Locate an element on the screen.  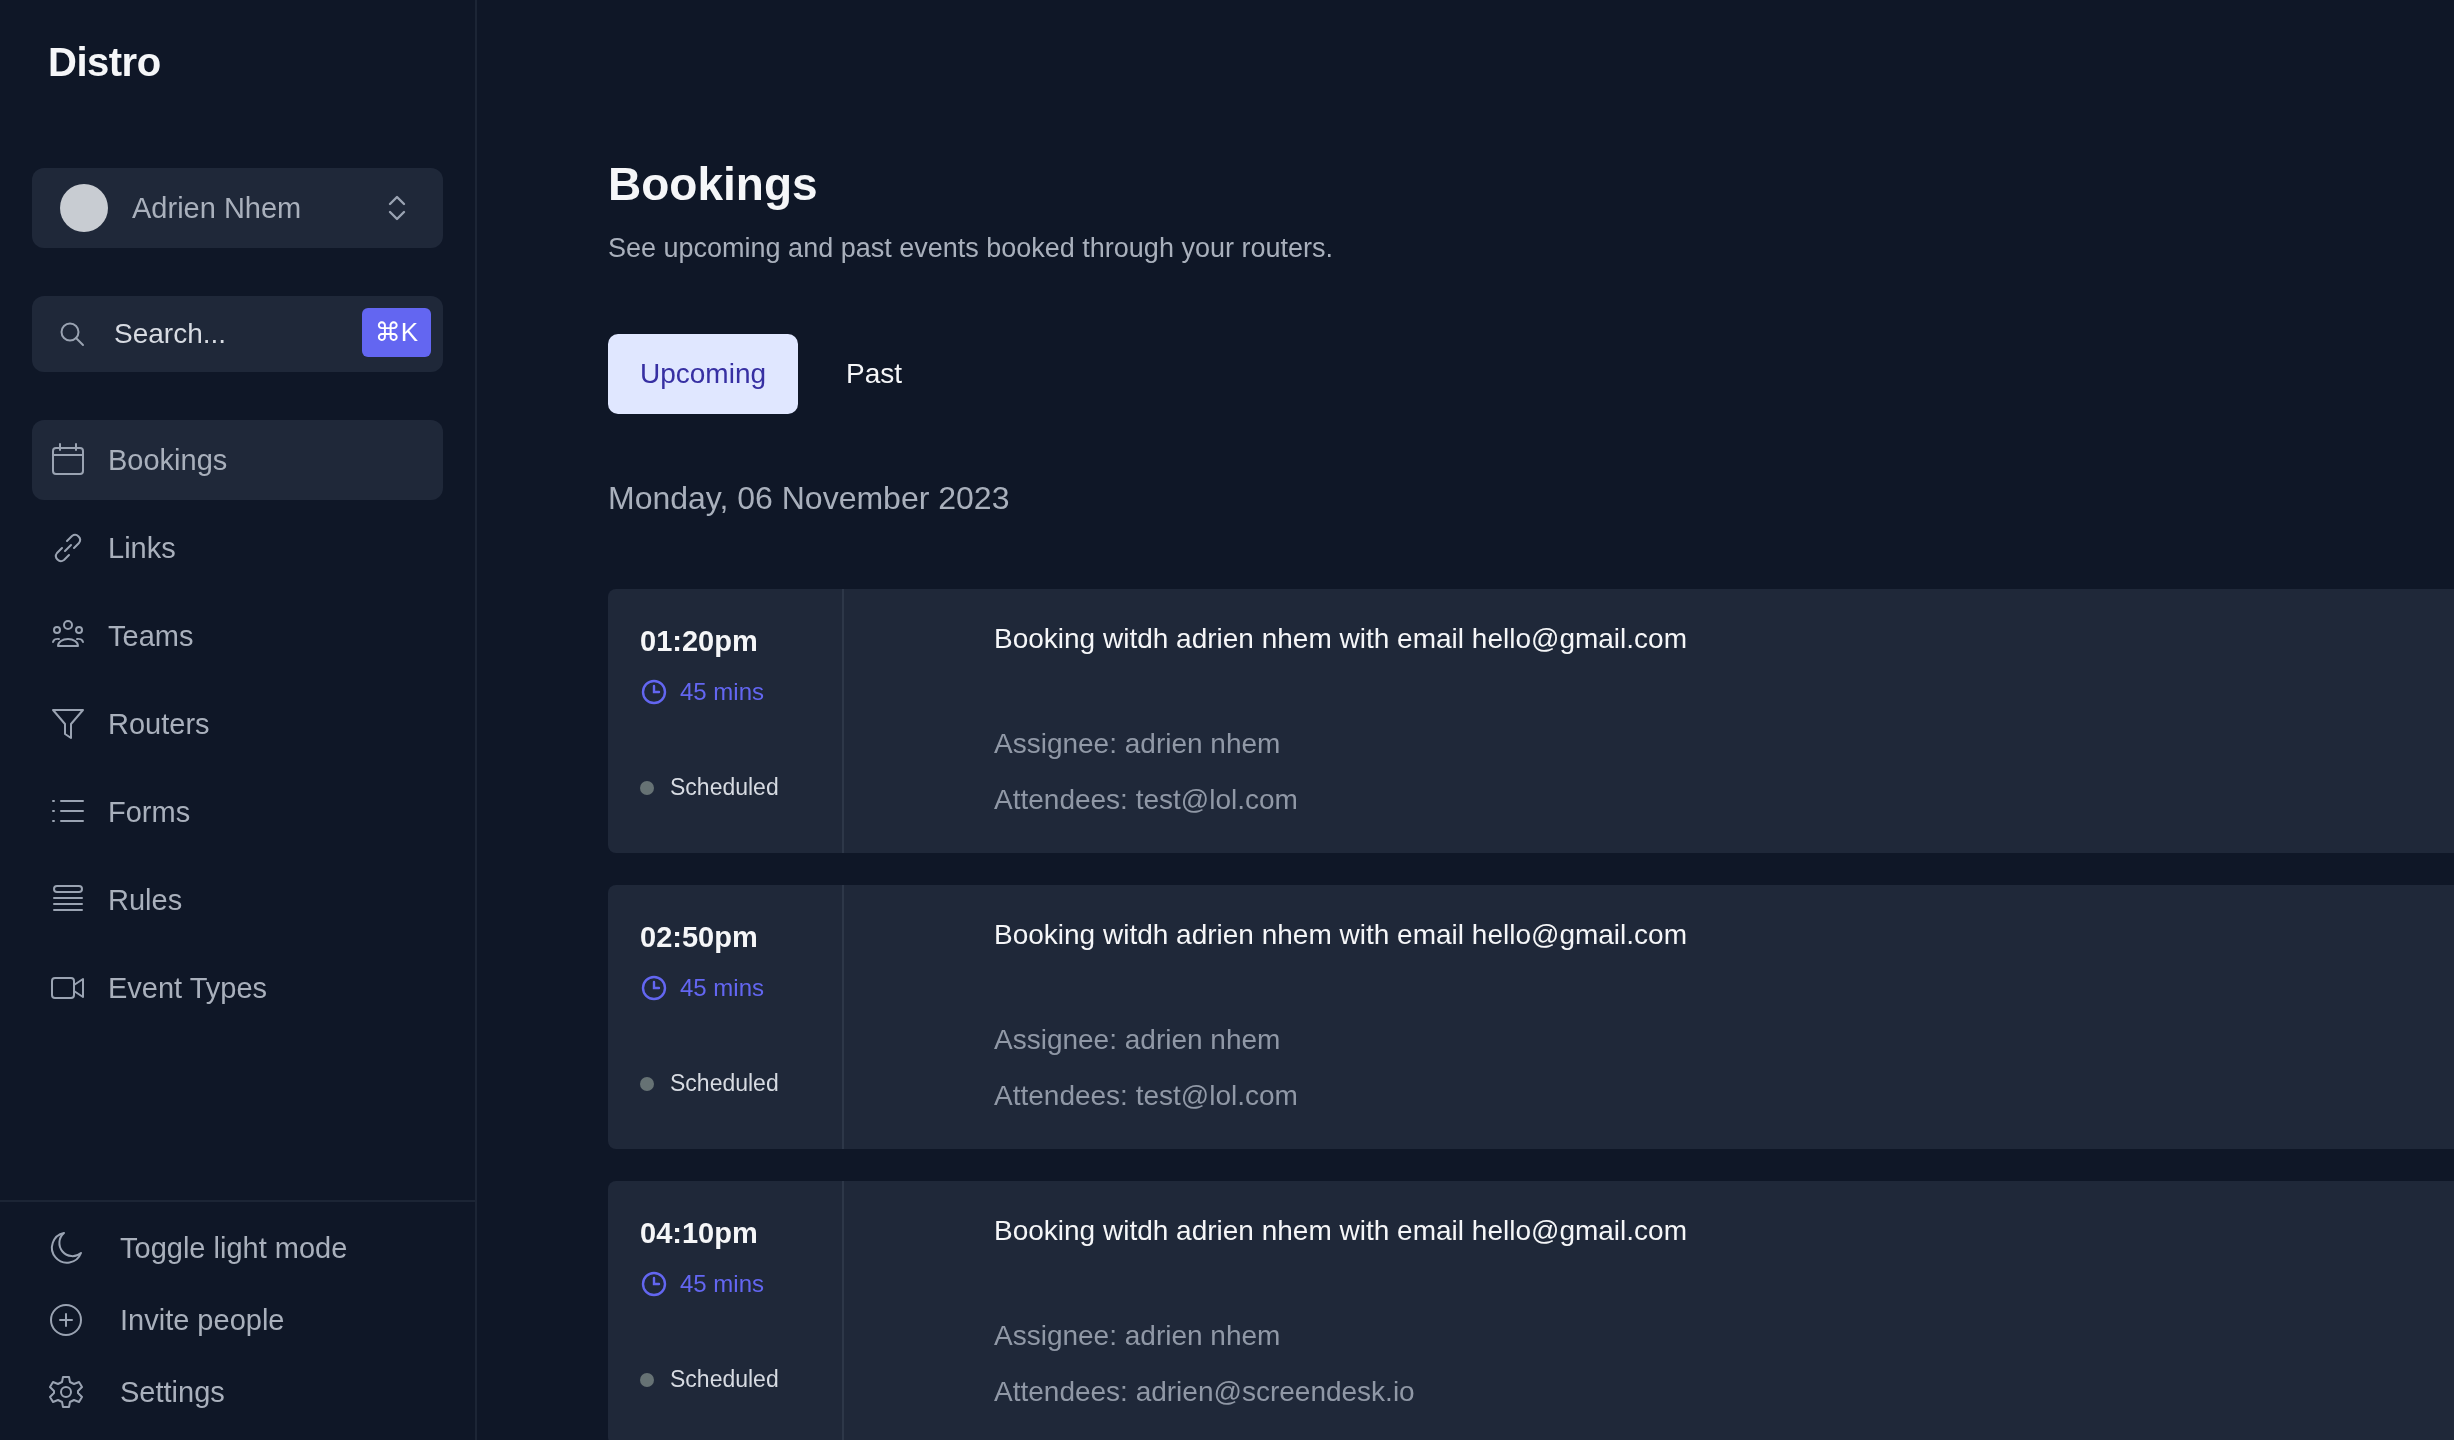
avatar is located at coordinates (84, 208).